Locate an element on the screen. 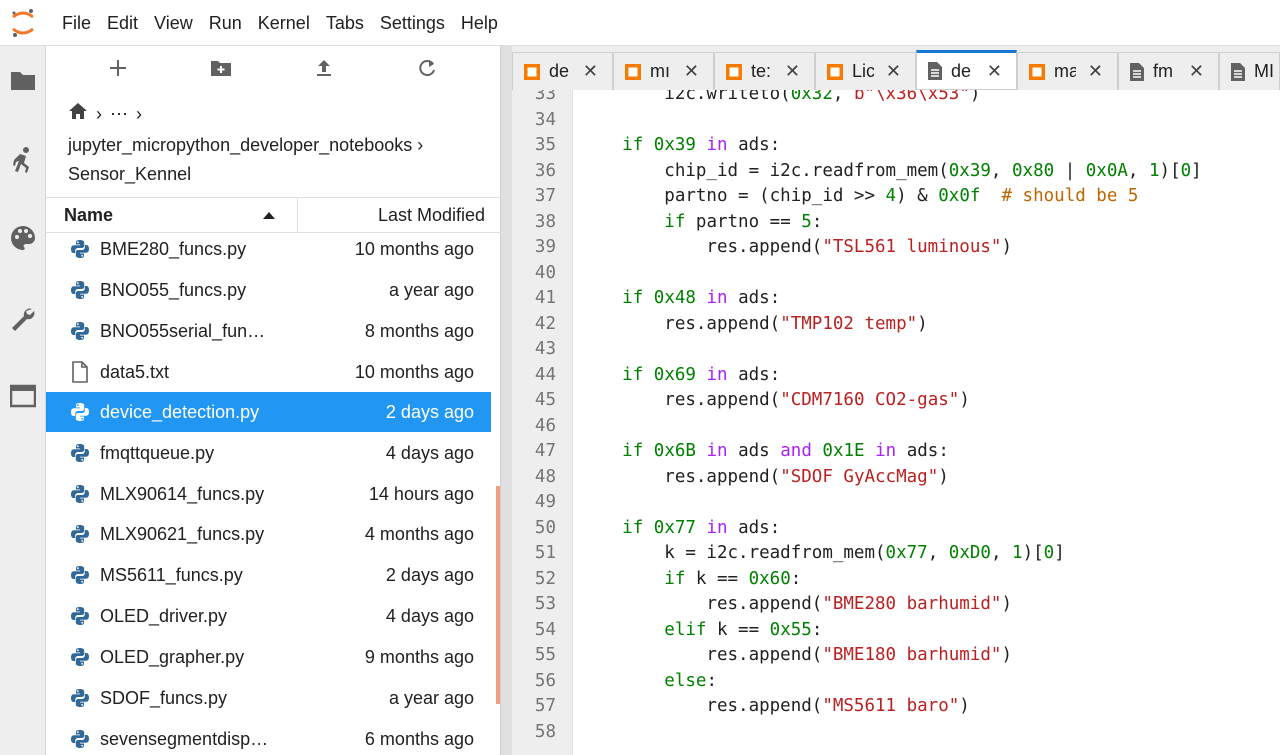 Image resolution: width=1280 pixels, height=755 pixels. upload-icon is located at coordinates (323, 68).